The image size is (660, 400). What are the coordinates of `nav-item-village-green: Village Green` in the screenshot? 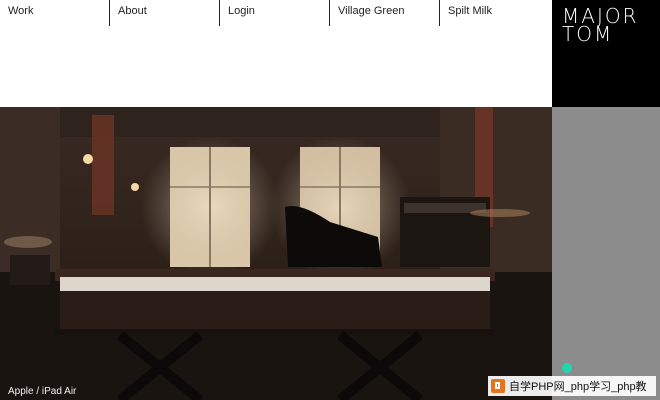 It's located at (385, 13).